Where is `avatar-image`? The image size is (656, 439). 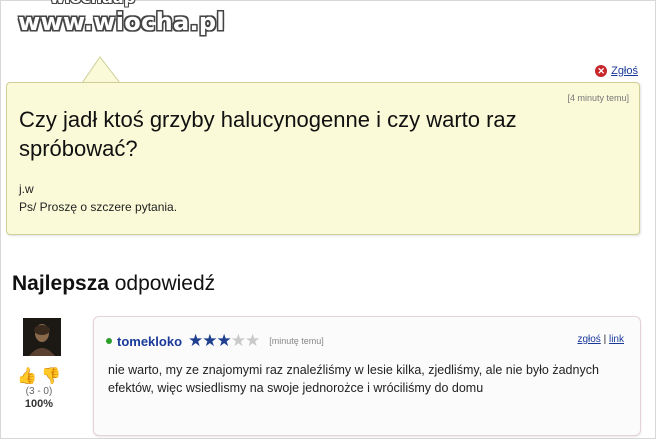 avatar-image is located at coordinates (42, 337).